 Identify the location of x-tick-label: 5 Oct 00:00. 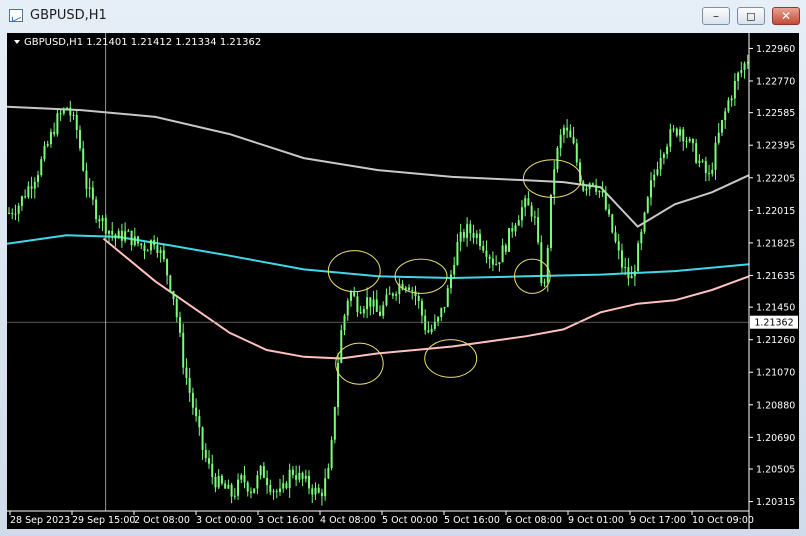
(410, 520).